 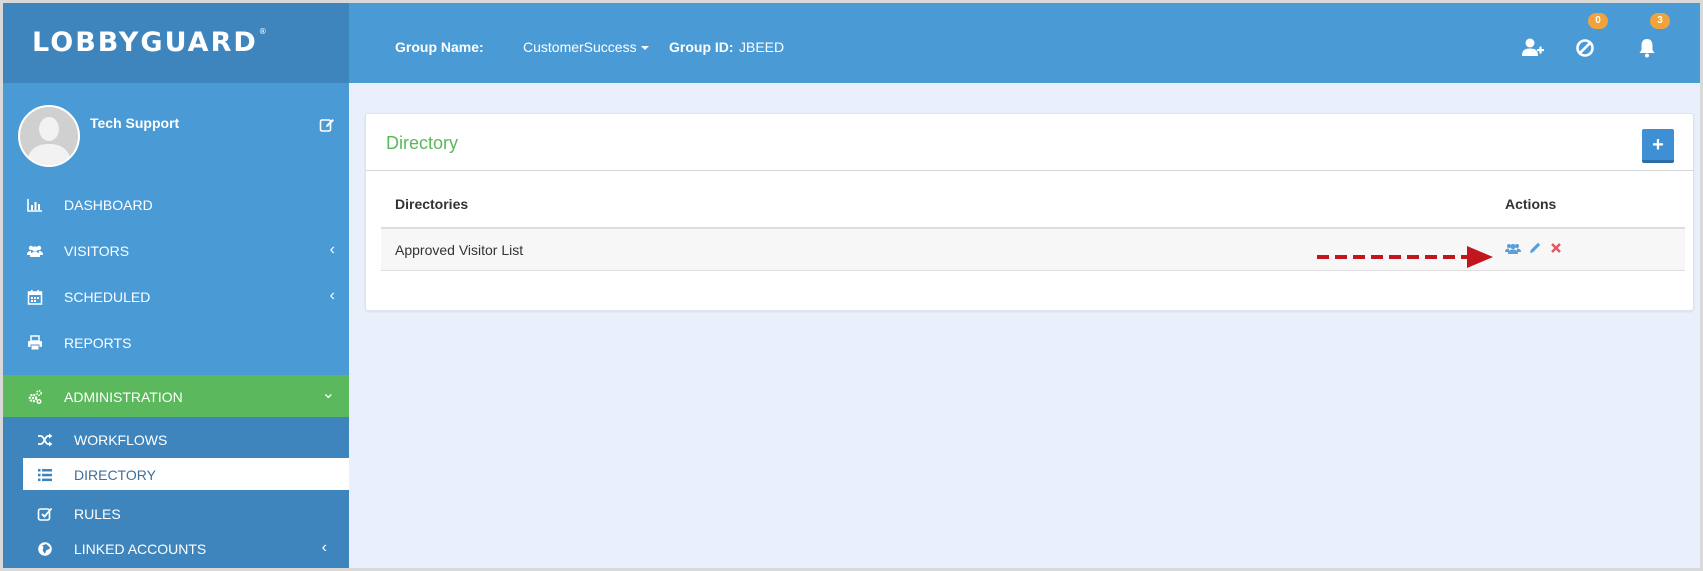 I want to click on nav-label: SCHEDULED, so click(x=107, y=297).